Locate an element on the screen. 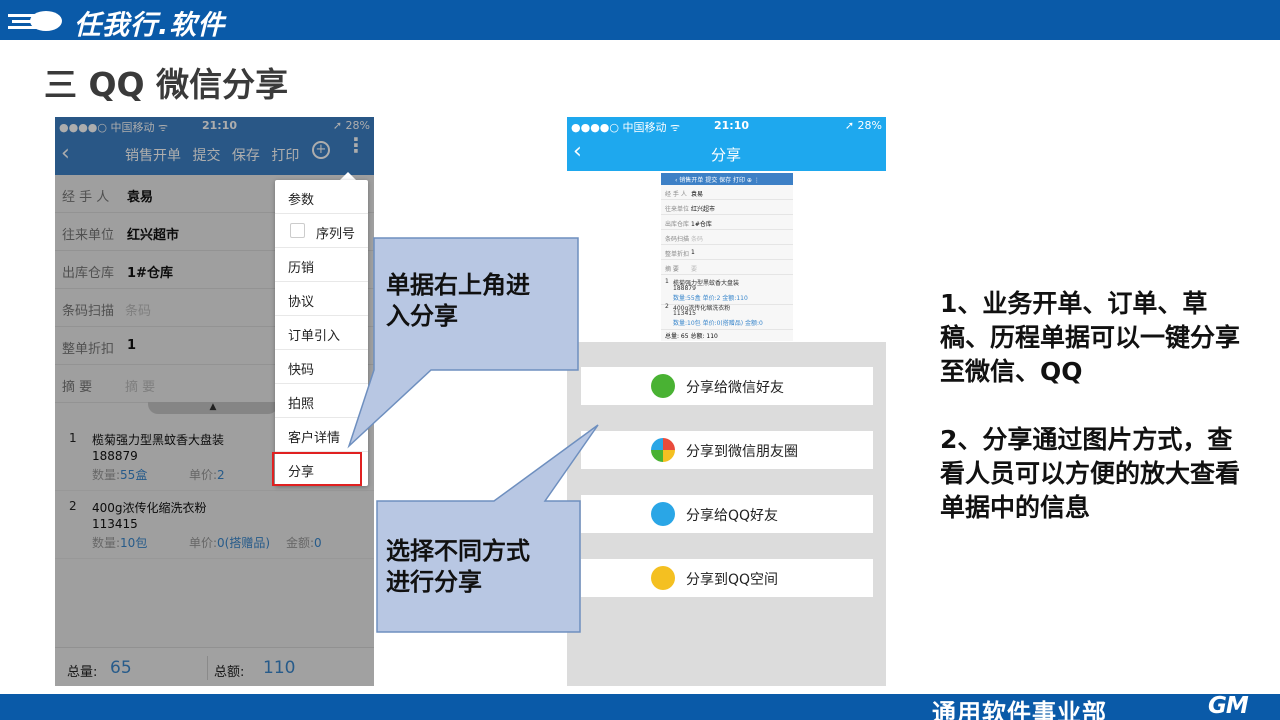 The height and width of the screenshot is (720, 1280). back-arrow-icon: ‹ is located at coordinates (577, 151).